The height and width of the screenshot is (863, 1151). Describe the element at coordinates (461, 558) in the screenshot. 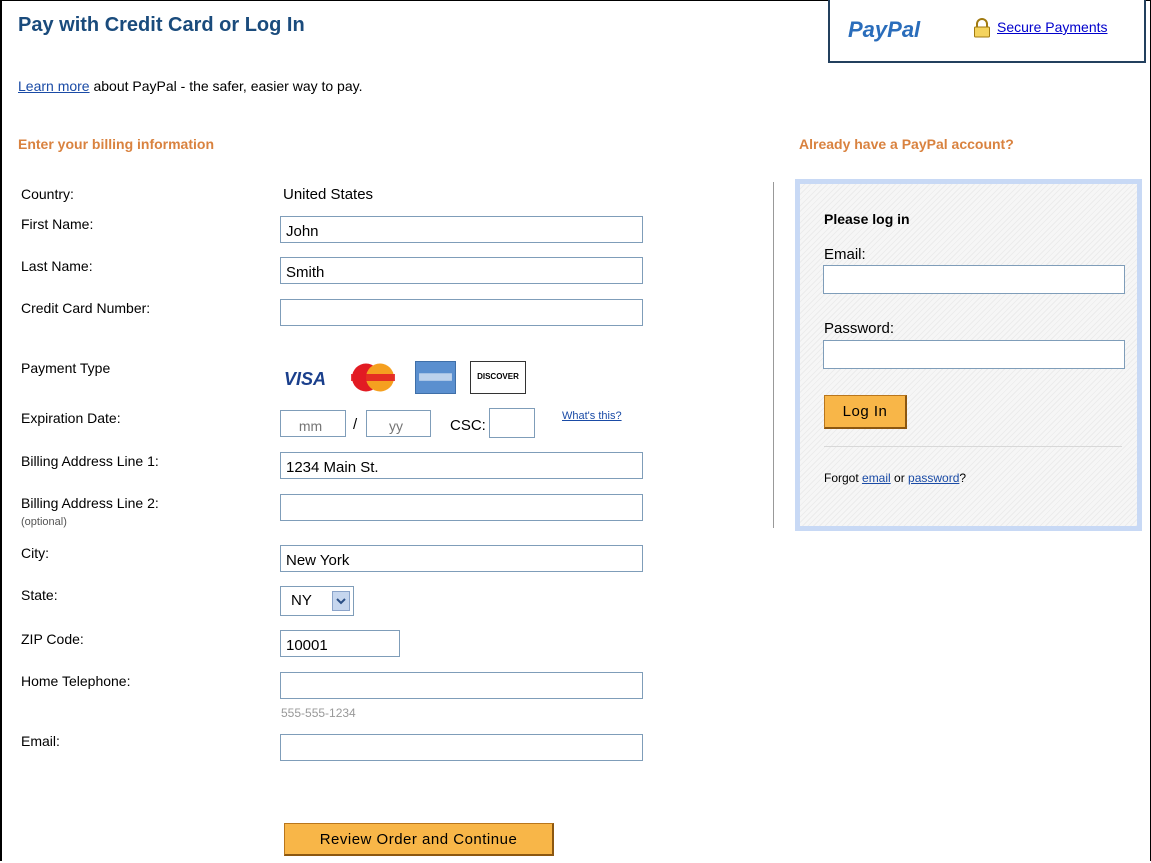

I see `city-input` at that location.